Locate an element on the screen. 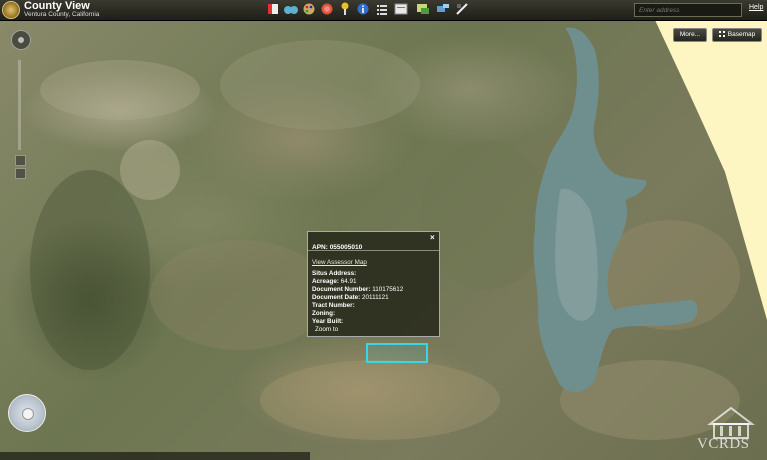  popup-row-document-number: Document Number: 110175612 is located at coordinates (358, 289).